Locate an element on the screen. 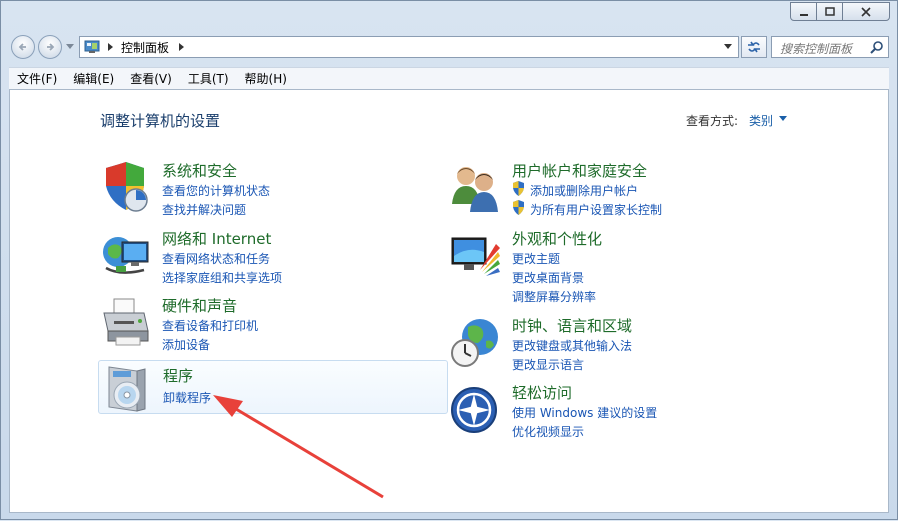 This screenshot has height=521, width=898. maximize-icon is located at coordinates (829, 11).